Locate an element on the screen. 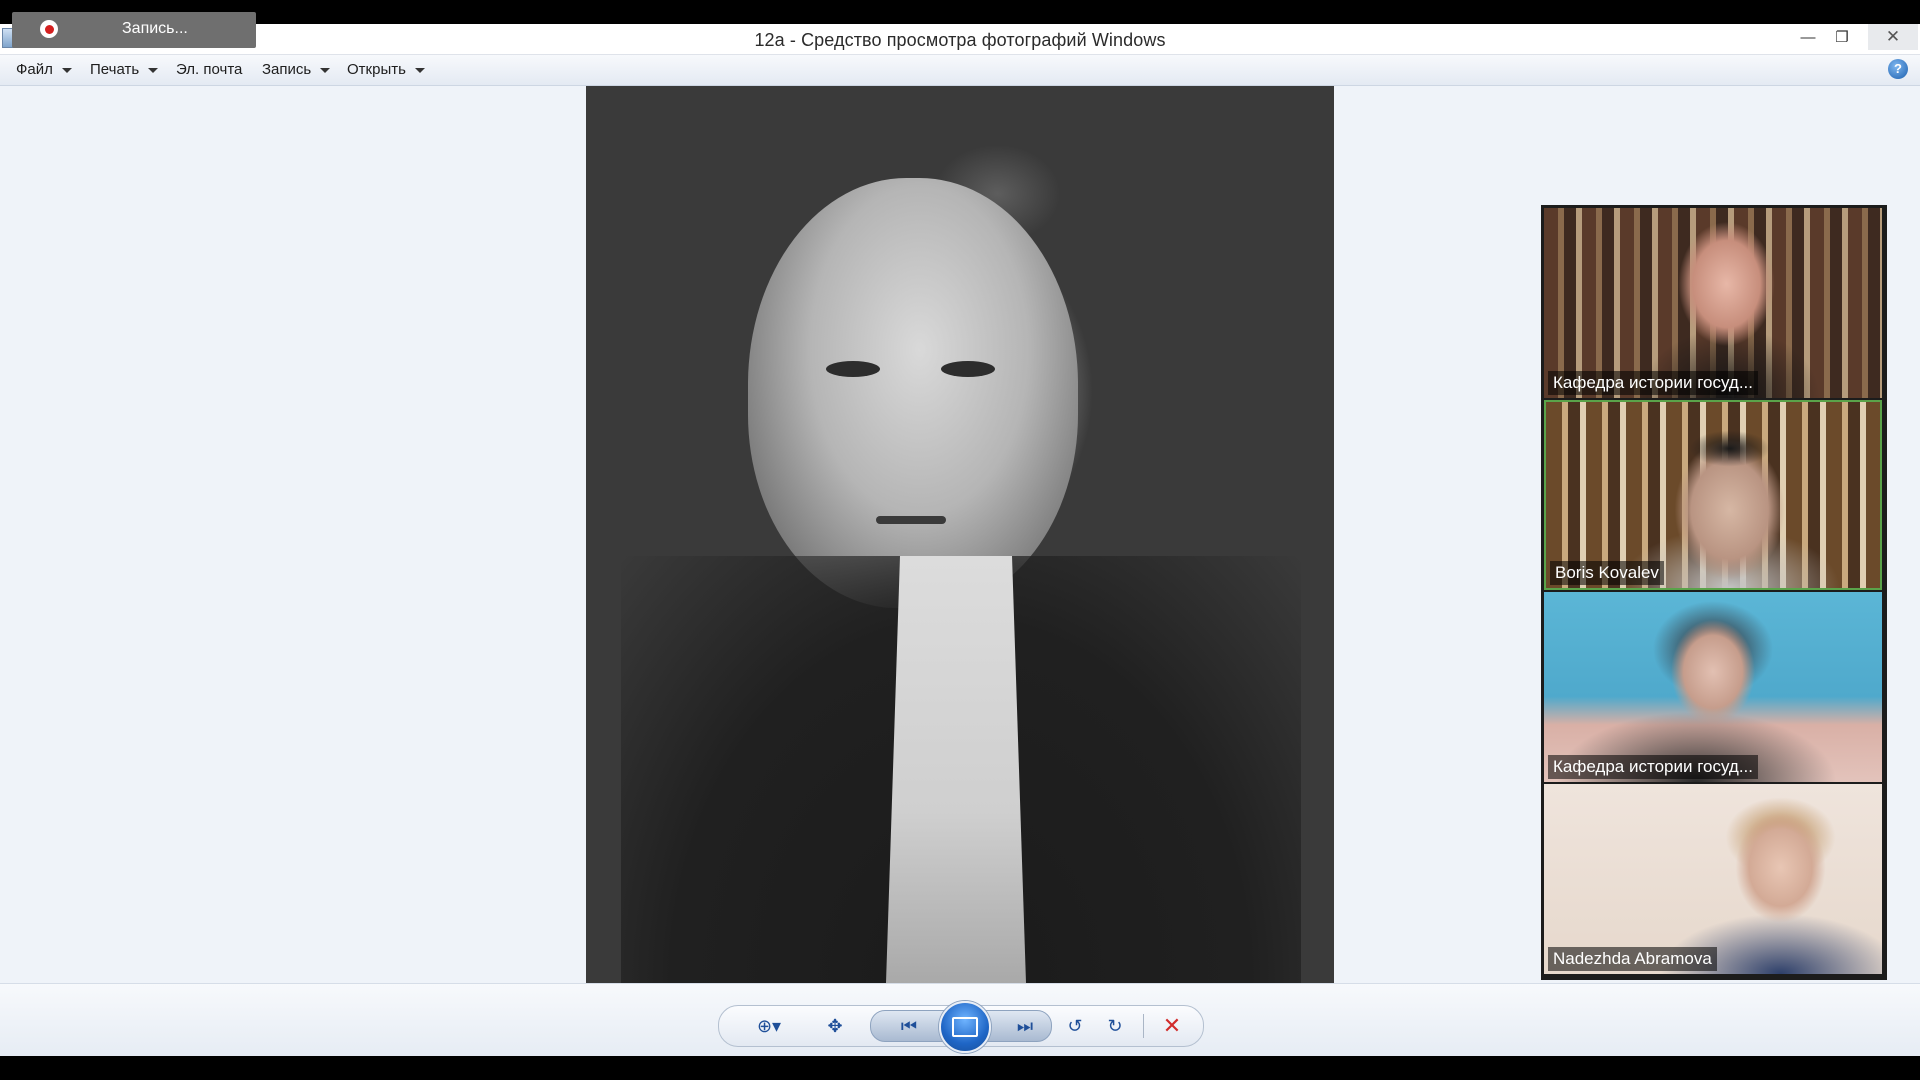 Image resolution: width=1920 pixels, height=1080 pixels. video-tile: Nadezhda Abramova is located at coordinates (1713, 879).